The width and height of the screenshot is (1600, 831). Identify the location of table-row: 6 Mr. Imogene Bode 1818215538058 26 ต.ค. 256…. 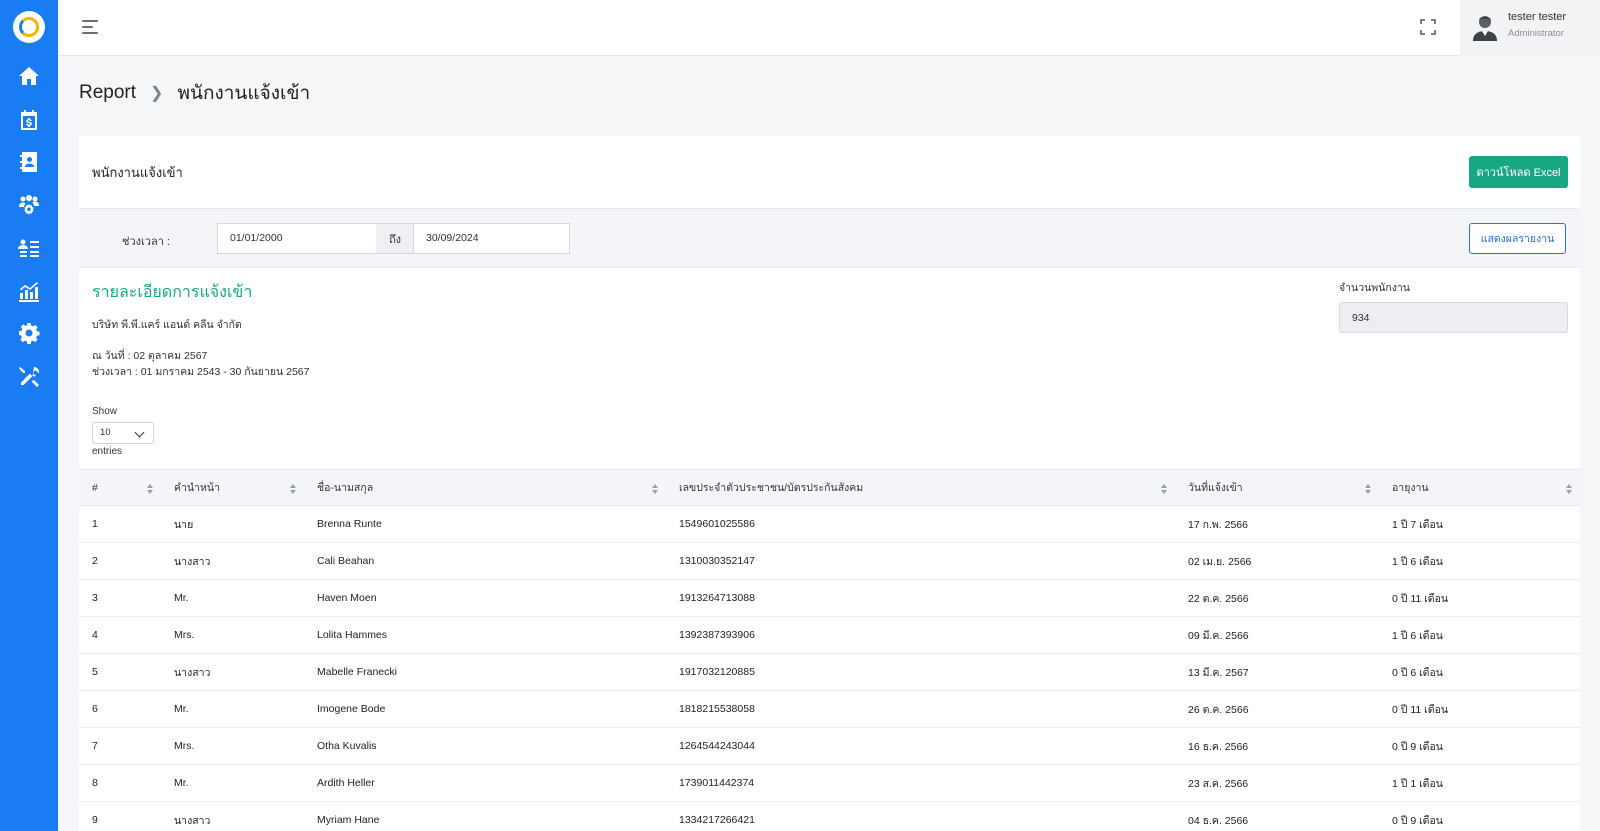
(829, 709).